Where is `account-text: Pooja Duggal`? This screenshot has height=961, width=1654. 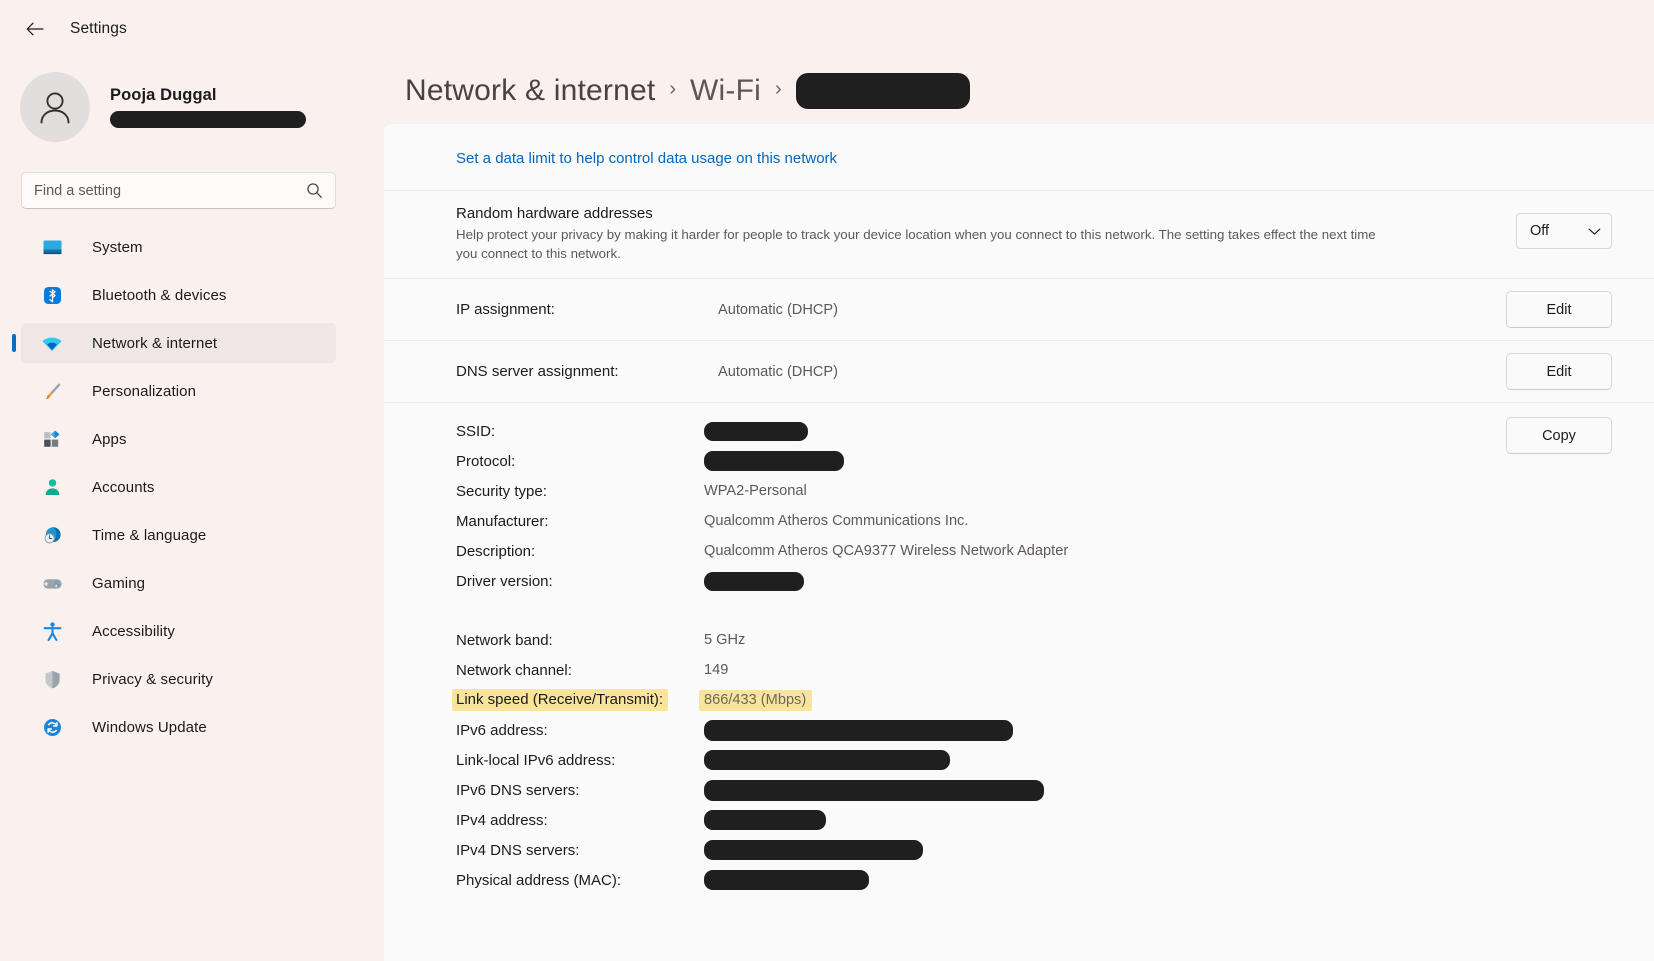
account-text: Pooja Duggal is located at coordinates (208, 107).